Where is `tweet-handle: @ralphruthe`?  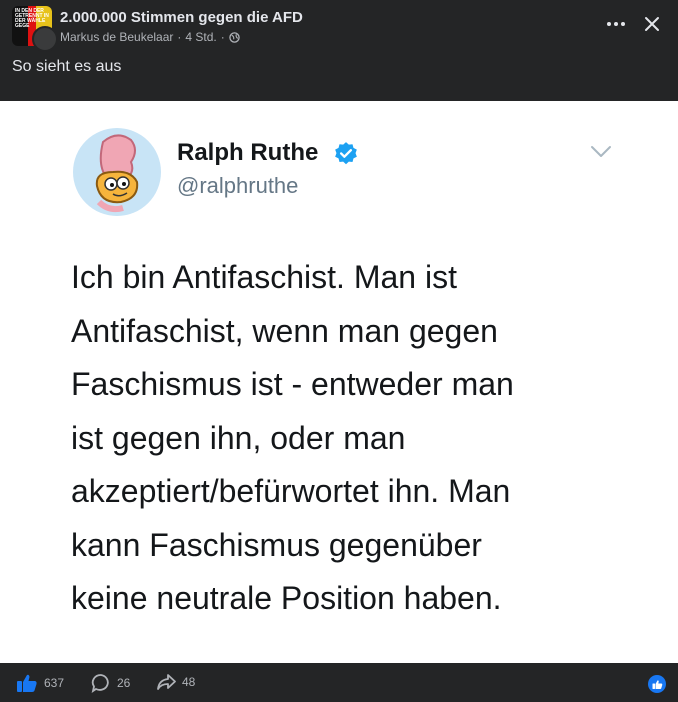 tweet-handle: @ralphruthe is located at coordinates (238, 185).